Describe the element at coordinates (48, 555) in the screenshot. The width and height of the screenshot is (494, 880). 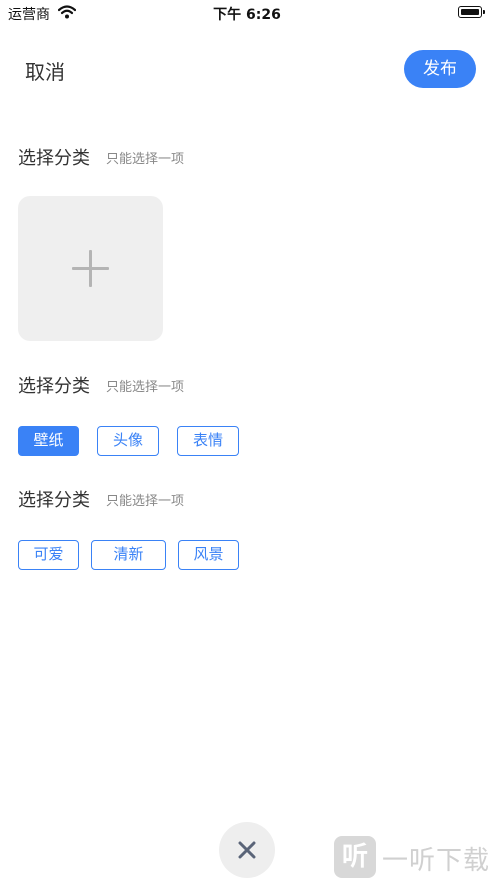
I see `tag-cute: 可爱` at that location.